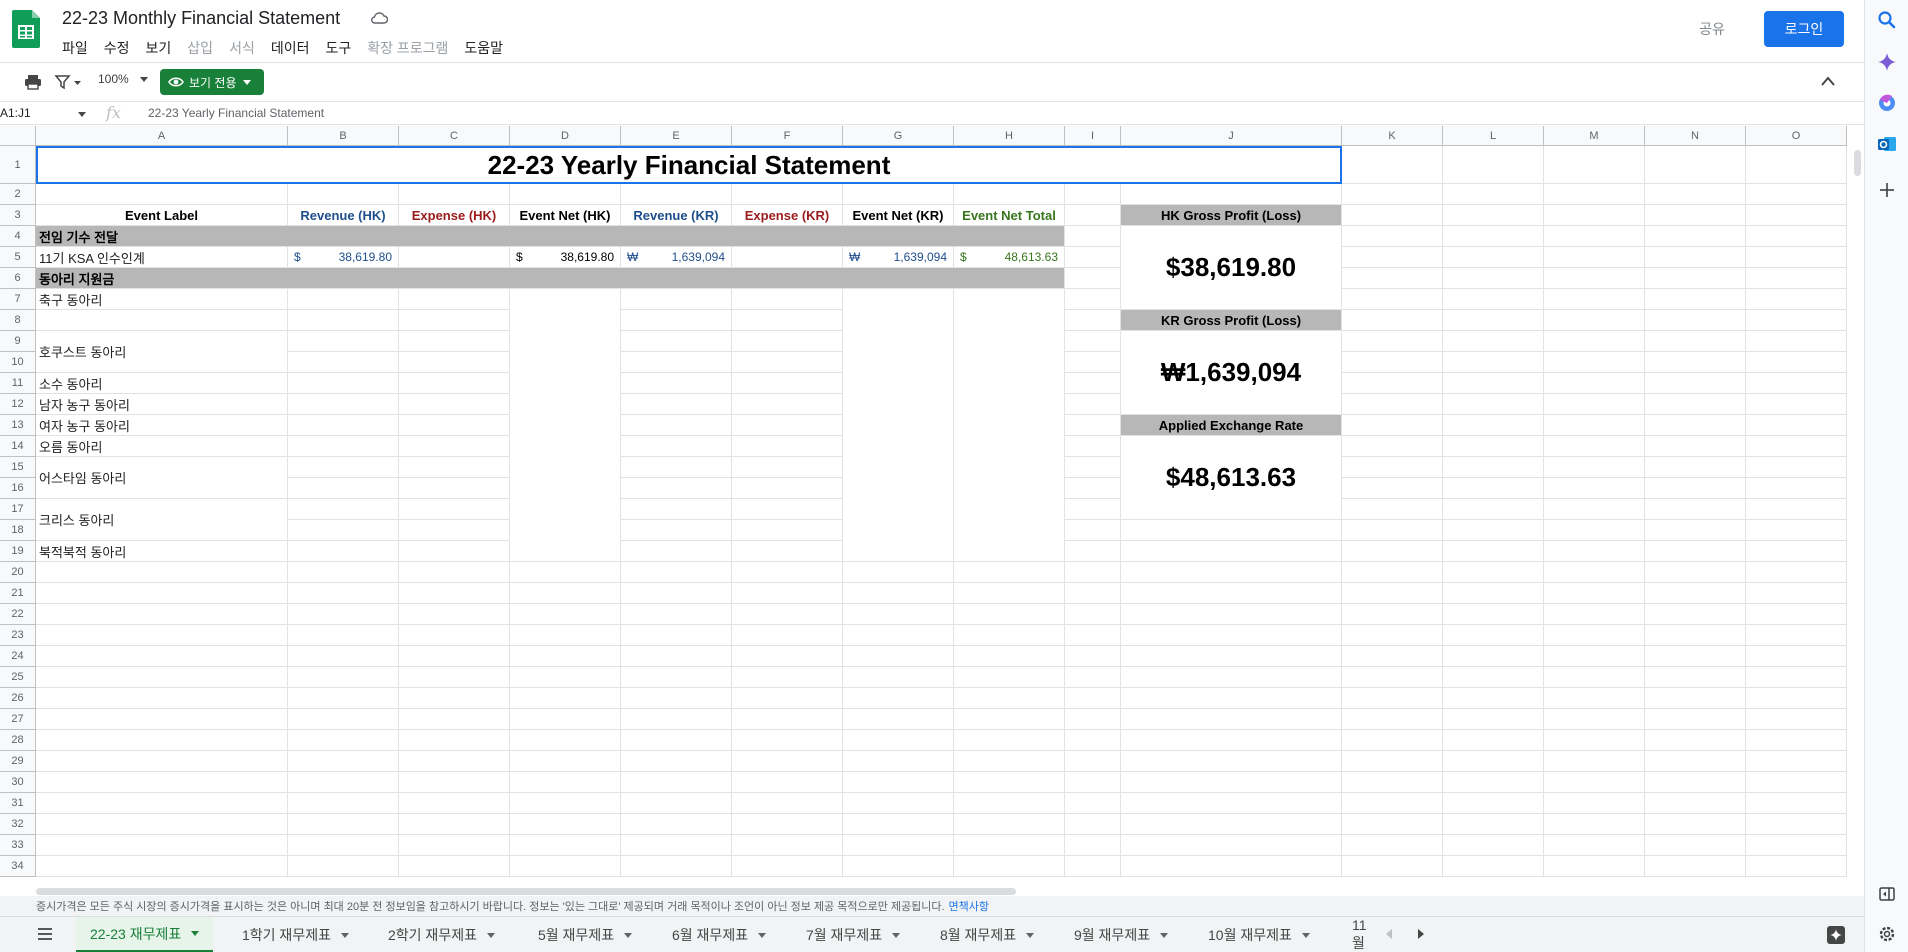 Image resolution: width=1908 pixels, height=952 pixels. I want to click on column-header-a: A, so click(162, 136).